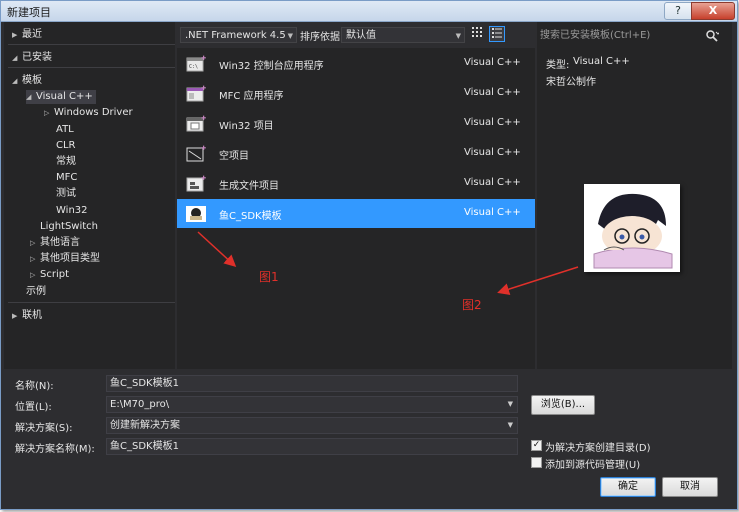 The image size is (739, 512). I want to click on location-input: E:\M70_pro\ ▼, so click(312, 404).